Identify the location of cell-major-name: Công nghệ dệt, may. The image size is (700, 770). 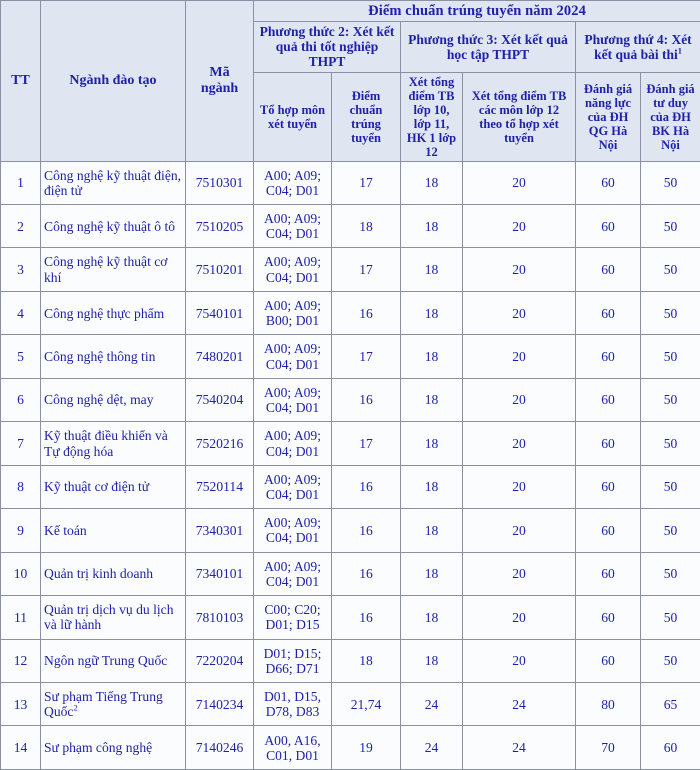
(113, 400).